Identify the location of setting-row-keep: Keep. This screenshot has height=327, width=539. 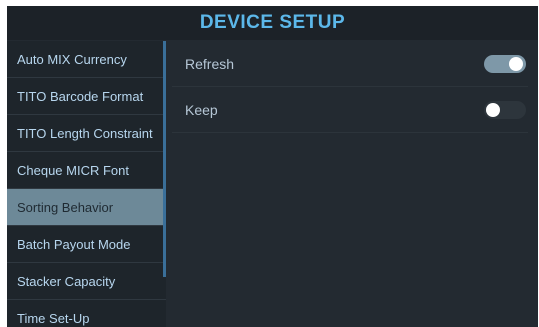
(350, 110).